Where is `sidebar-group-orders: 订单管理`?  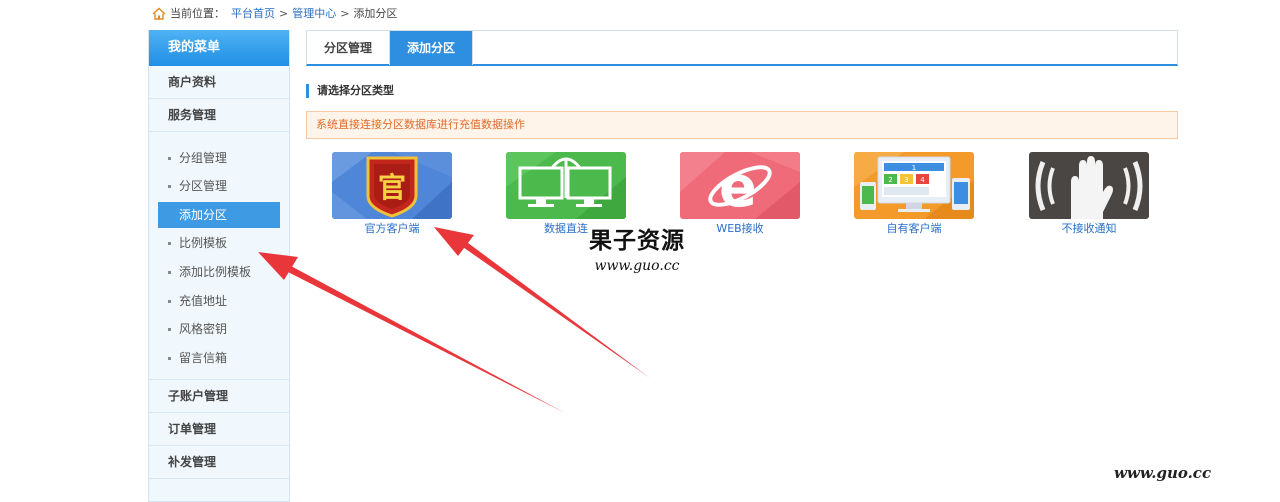
sidebar-group-orders: 订单管理 is located at coordinates (219, 430).